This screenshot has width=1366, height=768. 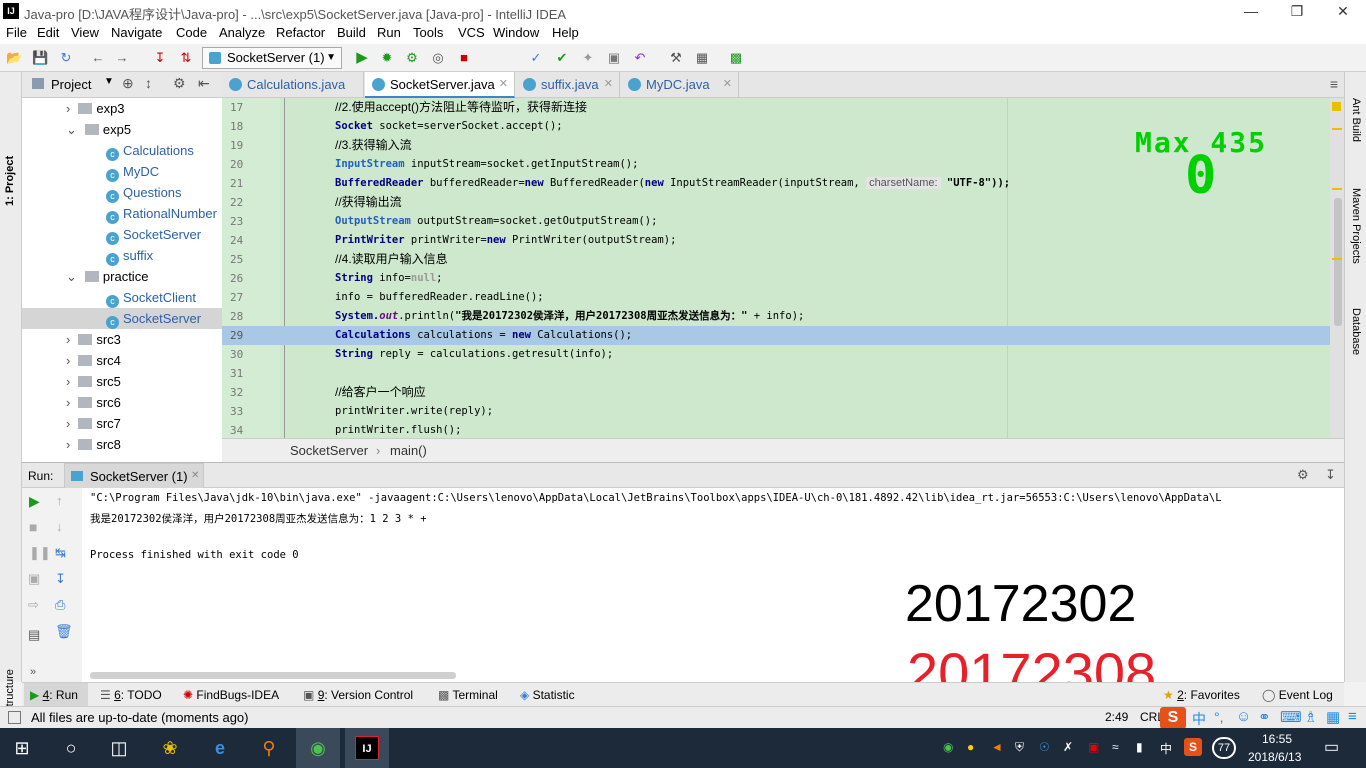 I want to click on notification-icon: ▭, so click(x=1331, y=747).